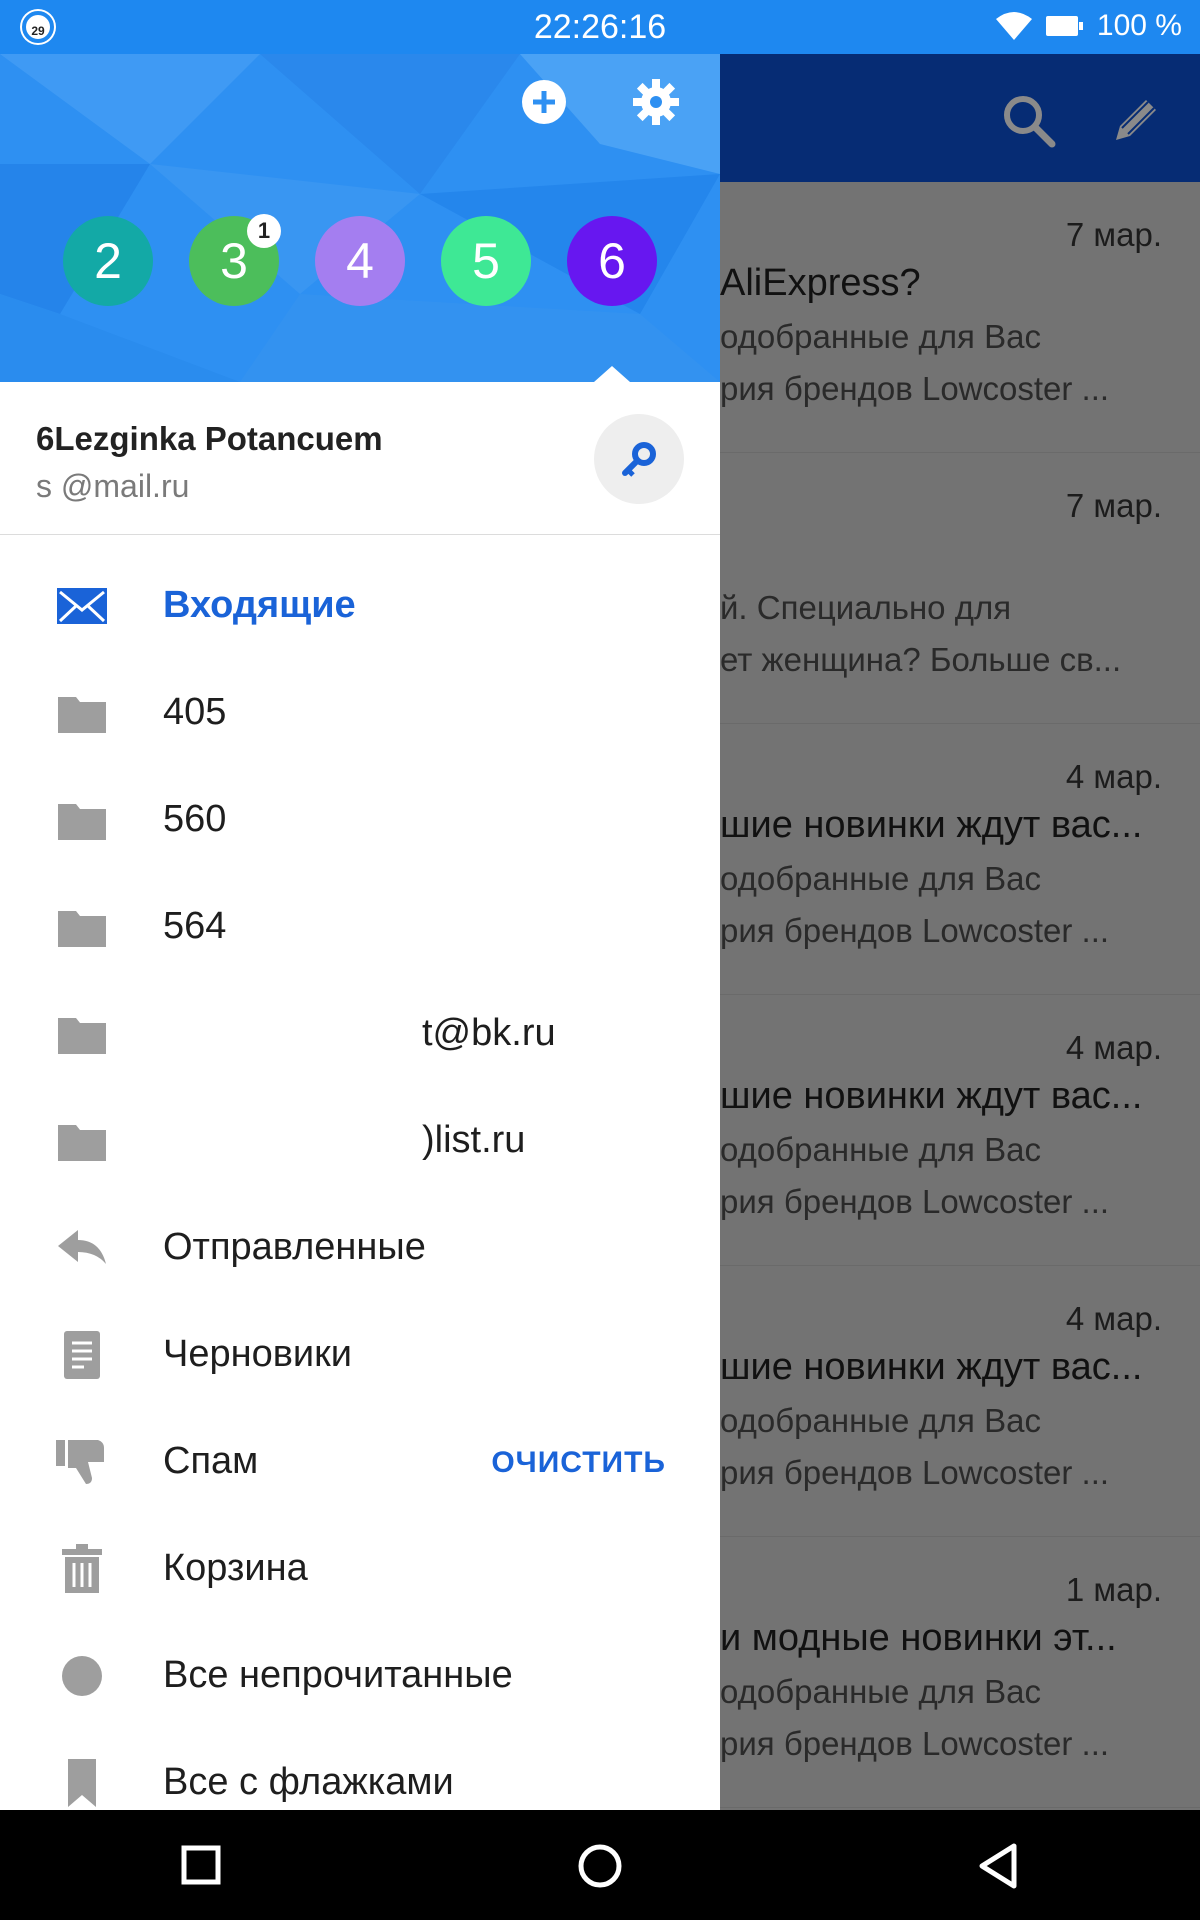 Image resolution: width=1200 pixels, height=1920 pixels. I want to click on account-avatar-label: 6, so click(612, 261).